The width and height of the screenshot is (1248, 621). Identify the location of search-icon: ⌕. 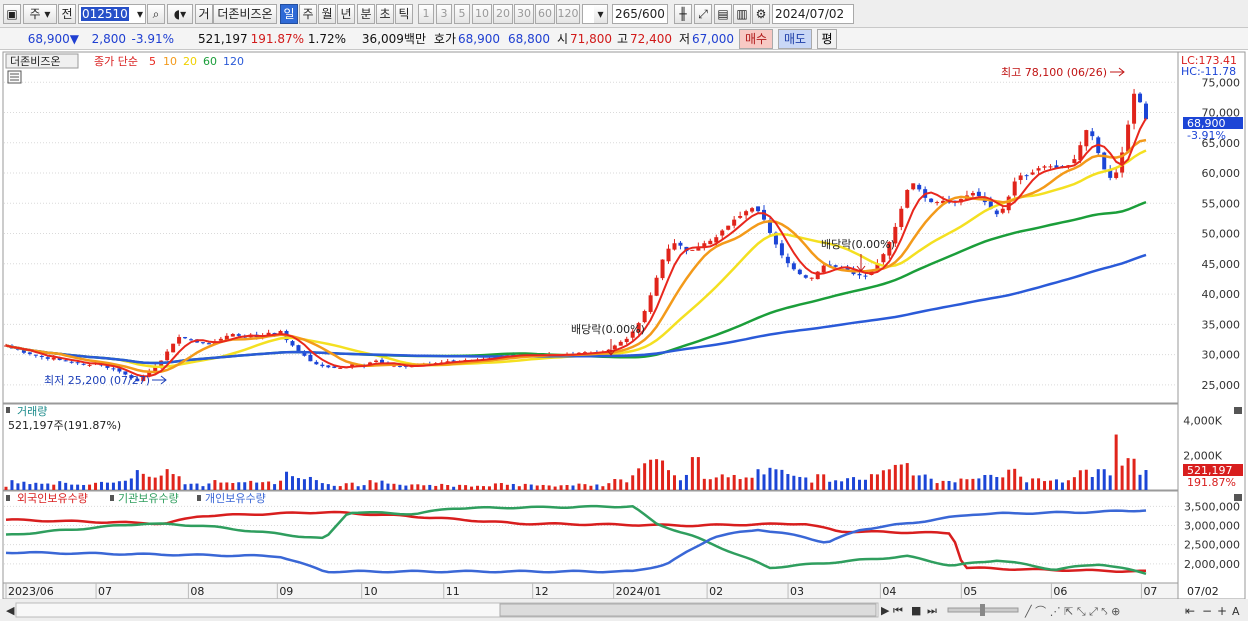
(156, 14).